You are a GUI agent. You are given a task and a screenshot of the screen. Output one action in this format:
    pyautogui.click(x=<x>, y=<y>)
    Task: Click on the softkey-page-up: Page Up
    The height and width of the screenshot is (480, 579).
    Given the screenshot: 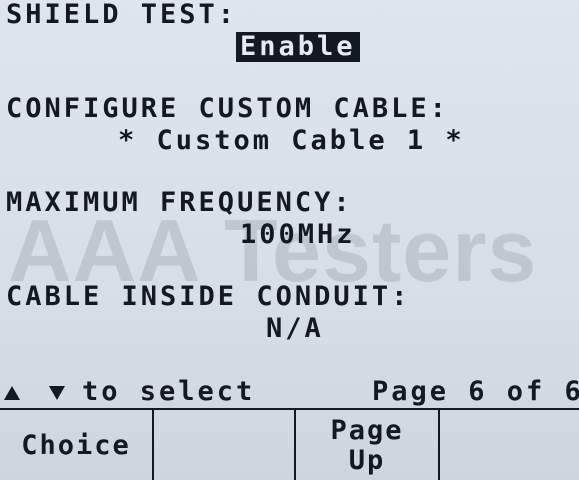 What is the action you would take?
    pyautogui.click(x=367, y=445)
    